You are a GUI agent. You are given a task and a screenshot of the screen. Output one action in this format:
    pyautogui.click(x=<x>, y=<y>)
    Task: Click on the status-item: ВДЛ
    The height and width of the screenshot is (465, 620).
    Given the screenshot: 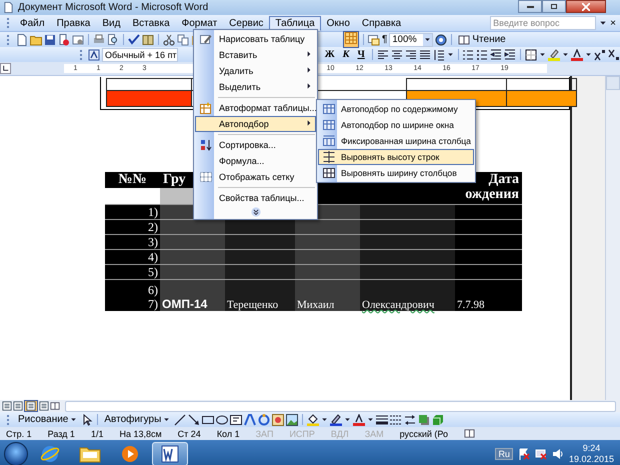 What is the action you would take?
    pyautogui.click(x=339, y=433)
    